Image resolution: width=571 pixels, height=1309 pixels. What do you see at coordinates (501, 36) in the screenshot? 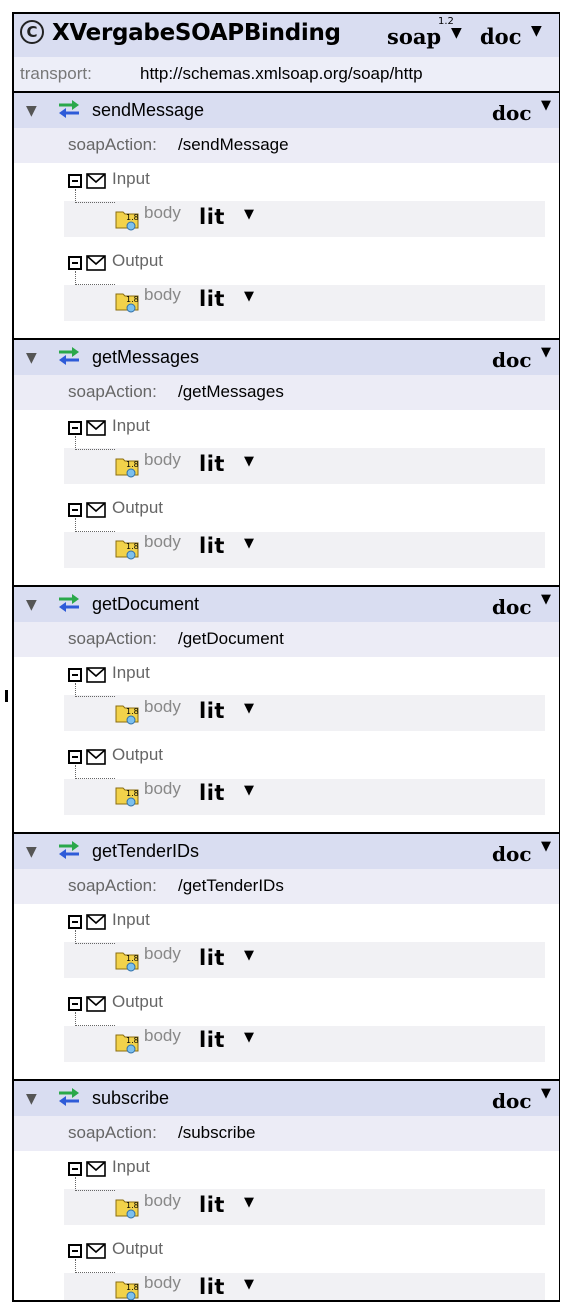
I see `binding-style: doc` at bounding box center [501, 36].